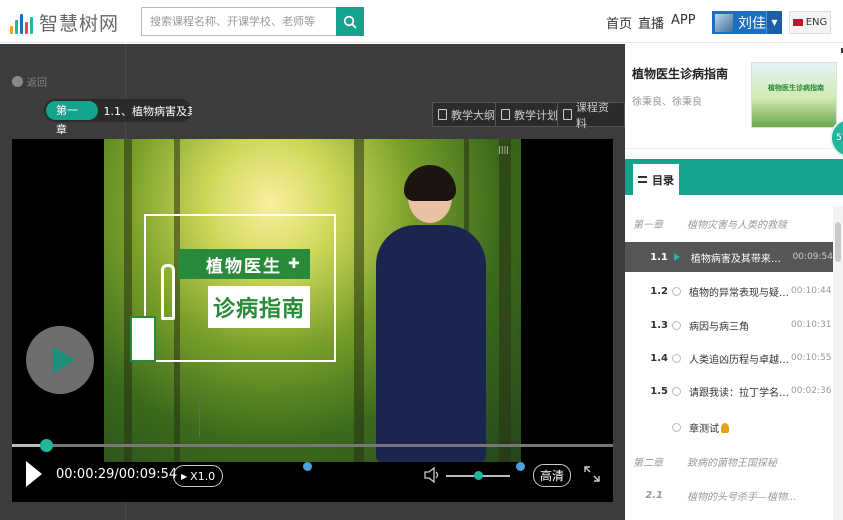  What do you see at coordinates (680, 74) in the screenshot?
I see `course-title: 植物医生诊病指南` at bounding box center [680, 74].